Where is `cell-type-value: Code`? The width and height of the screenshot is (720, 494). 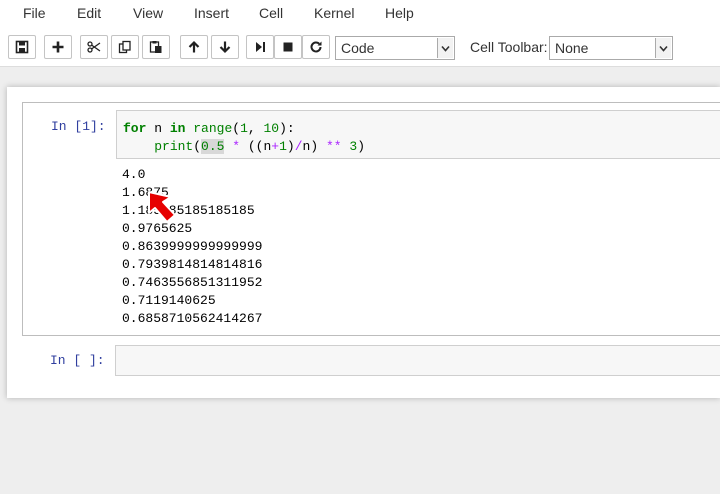 cell-type-value: Code is located at coordinates (358, 48).